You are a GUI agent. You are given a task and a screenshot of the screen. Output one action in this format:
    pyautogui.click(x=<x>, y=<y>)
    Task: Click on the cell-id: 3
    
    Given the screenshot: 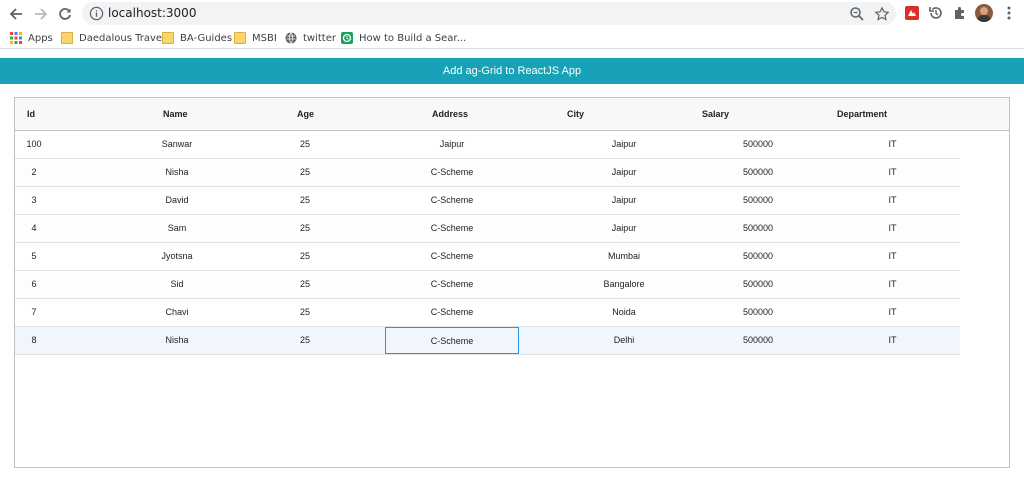 What is the action you would take?
    pyautogui.click(x=34, y=200)
    